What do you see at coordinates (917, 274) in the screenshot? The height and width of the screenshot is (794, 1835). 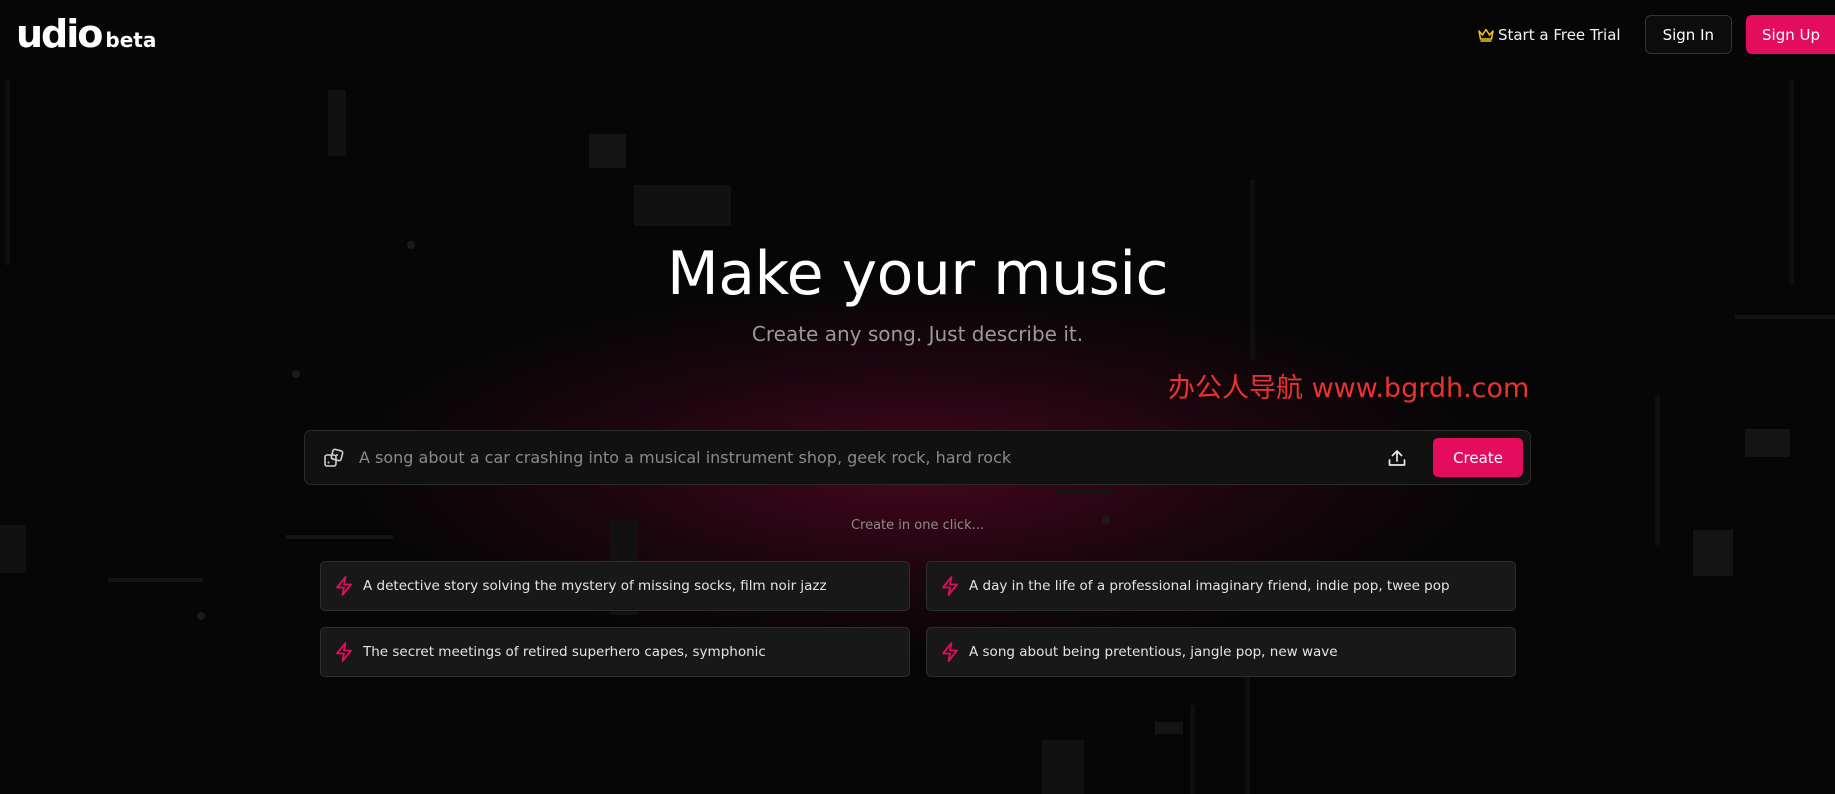 I see `hero-title: Make your music` at bounding box center [917, 274].